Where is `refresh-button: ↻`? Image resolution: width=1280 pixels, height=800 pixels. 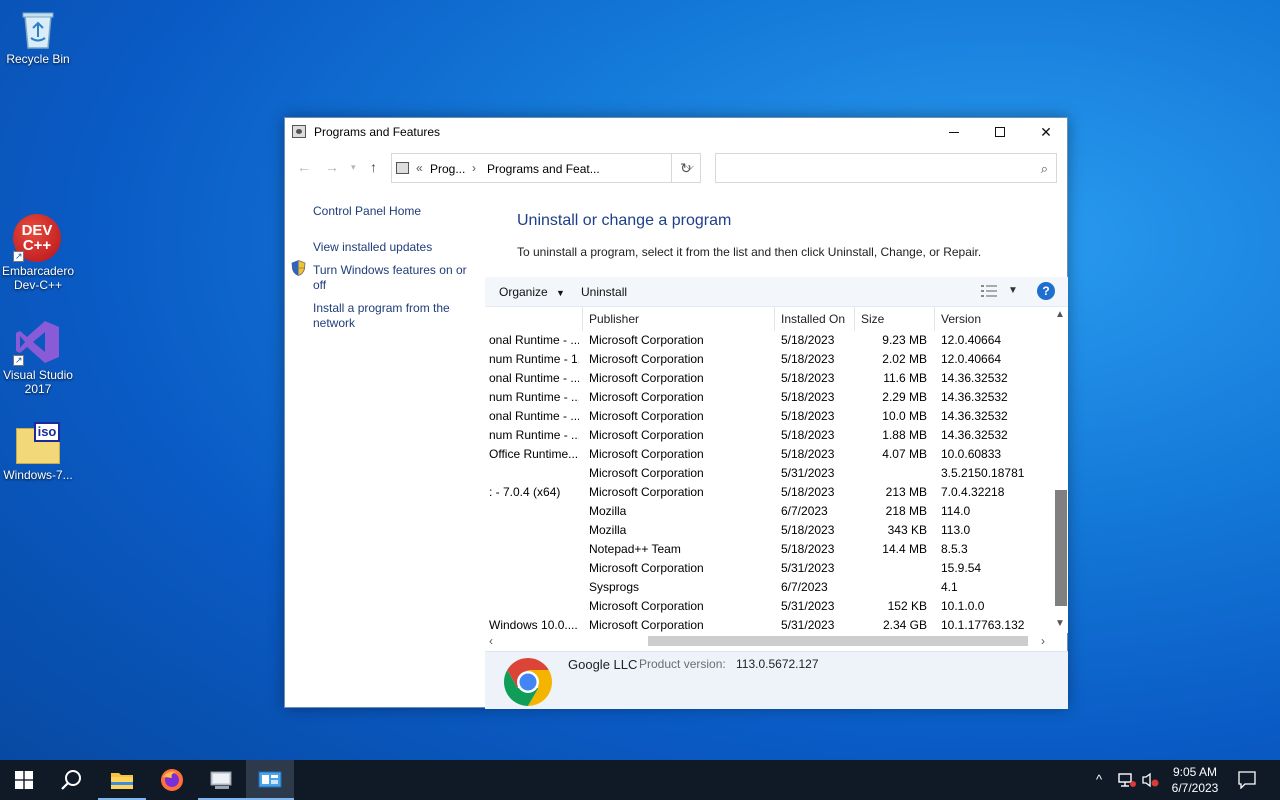
refresh-button: ↻ is located at coordinates (686, 168).